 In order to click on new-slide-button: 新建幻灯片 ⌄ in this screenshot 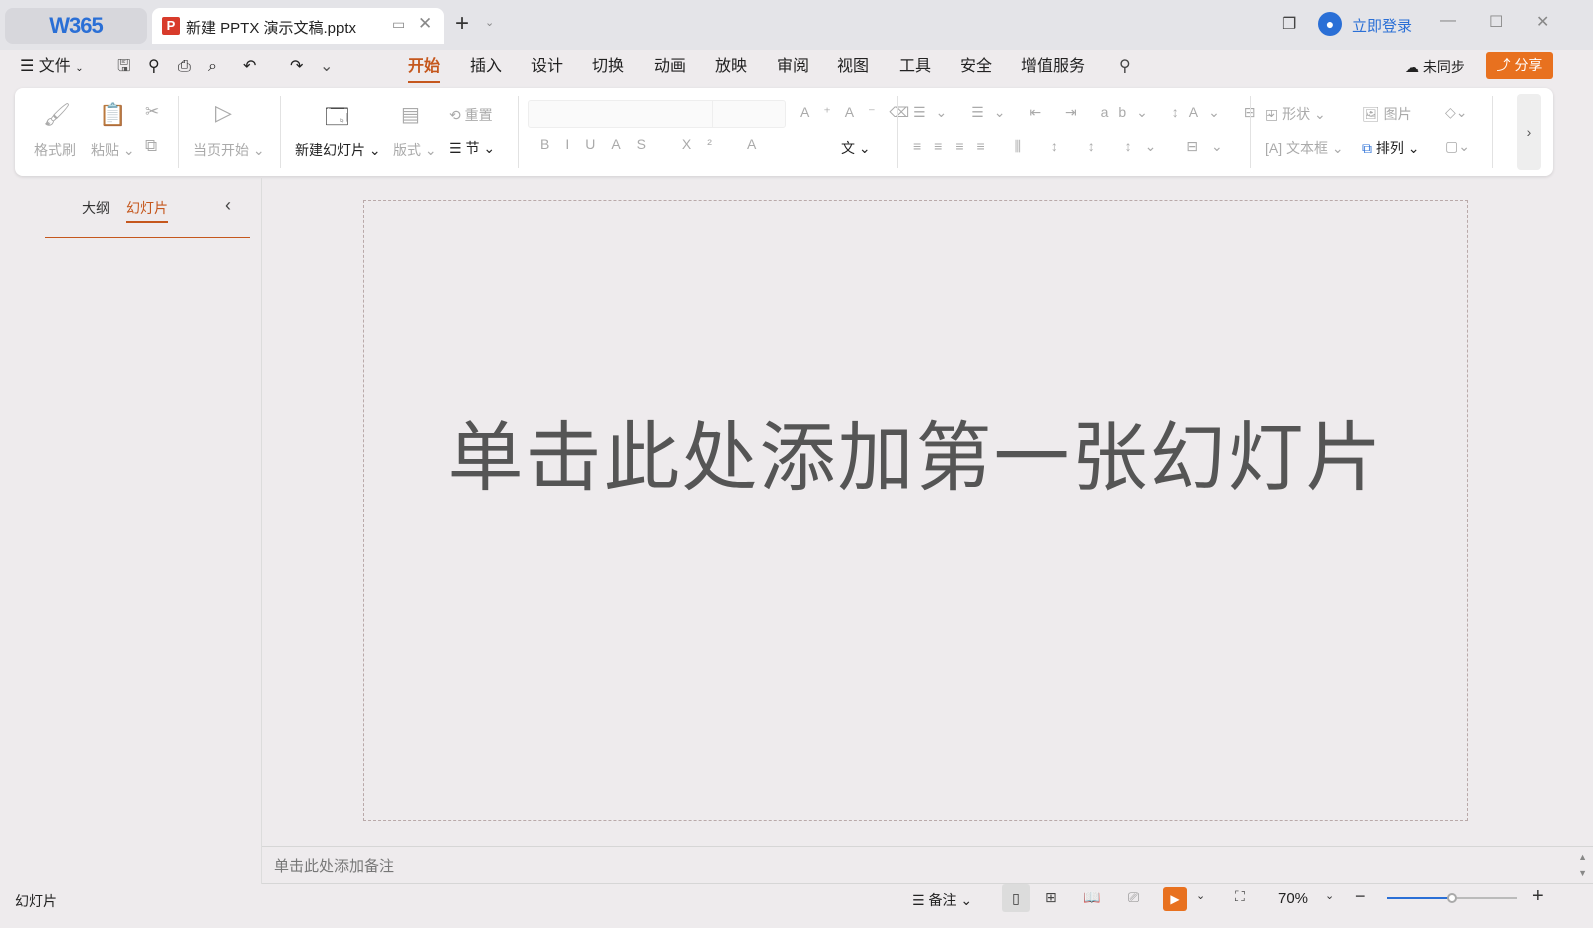, I will do `click(338, 150)`.